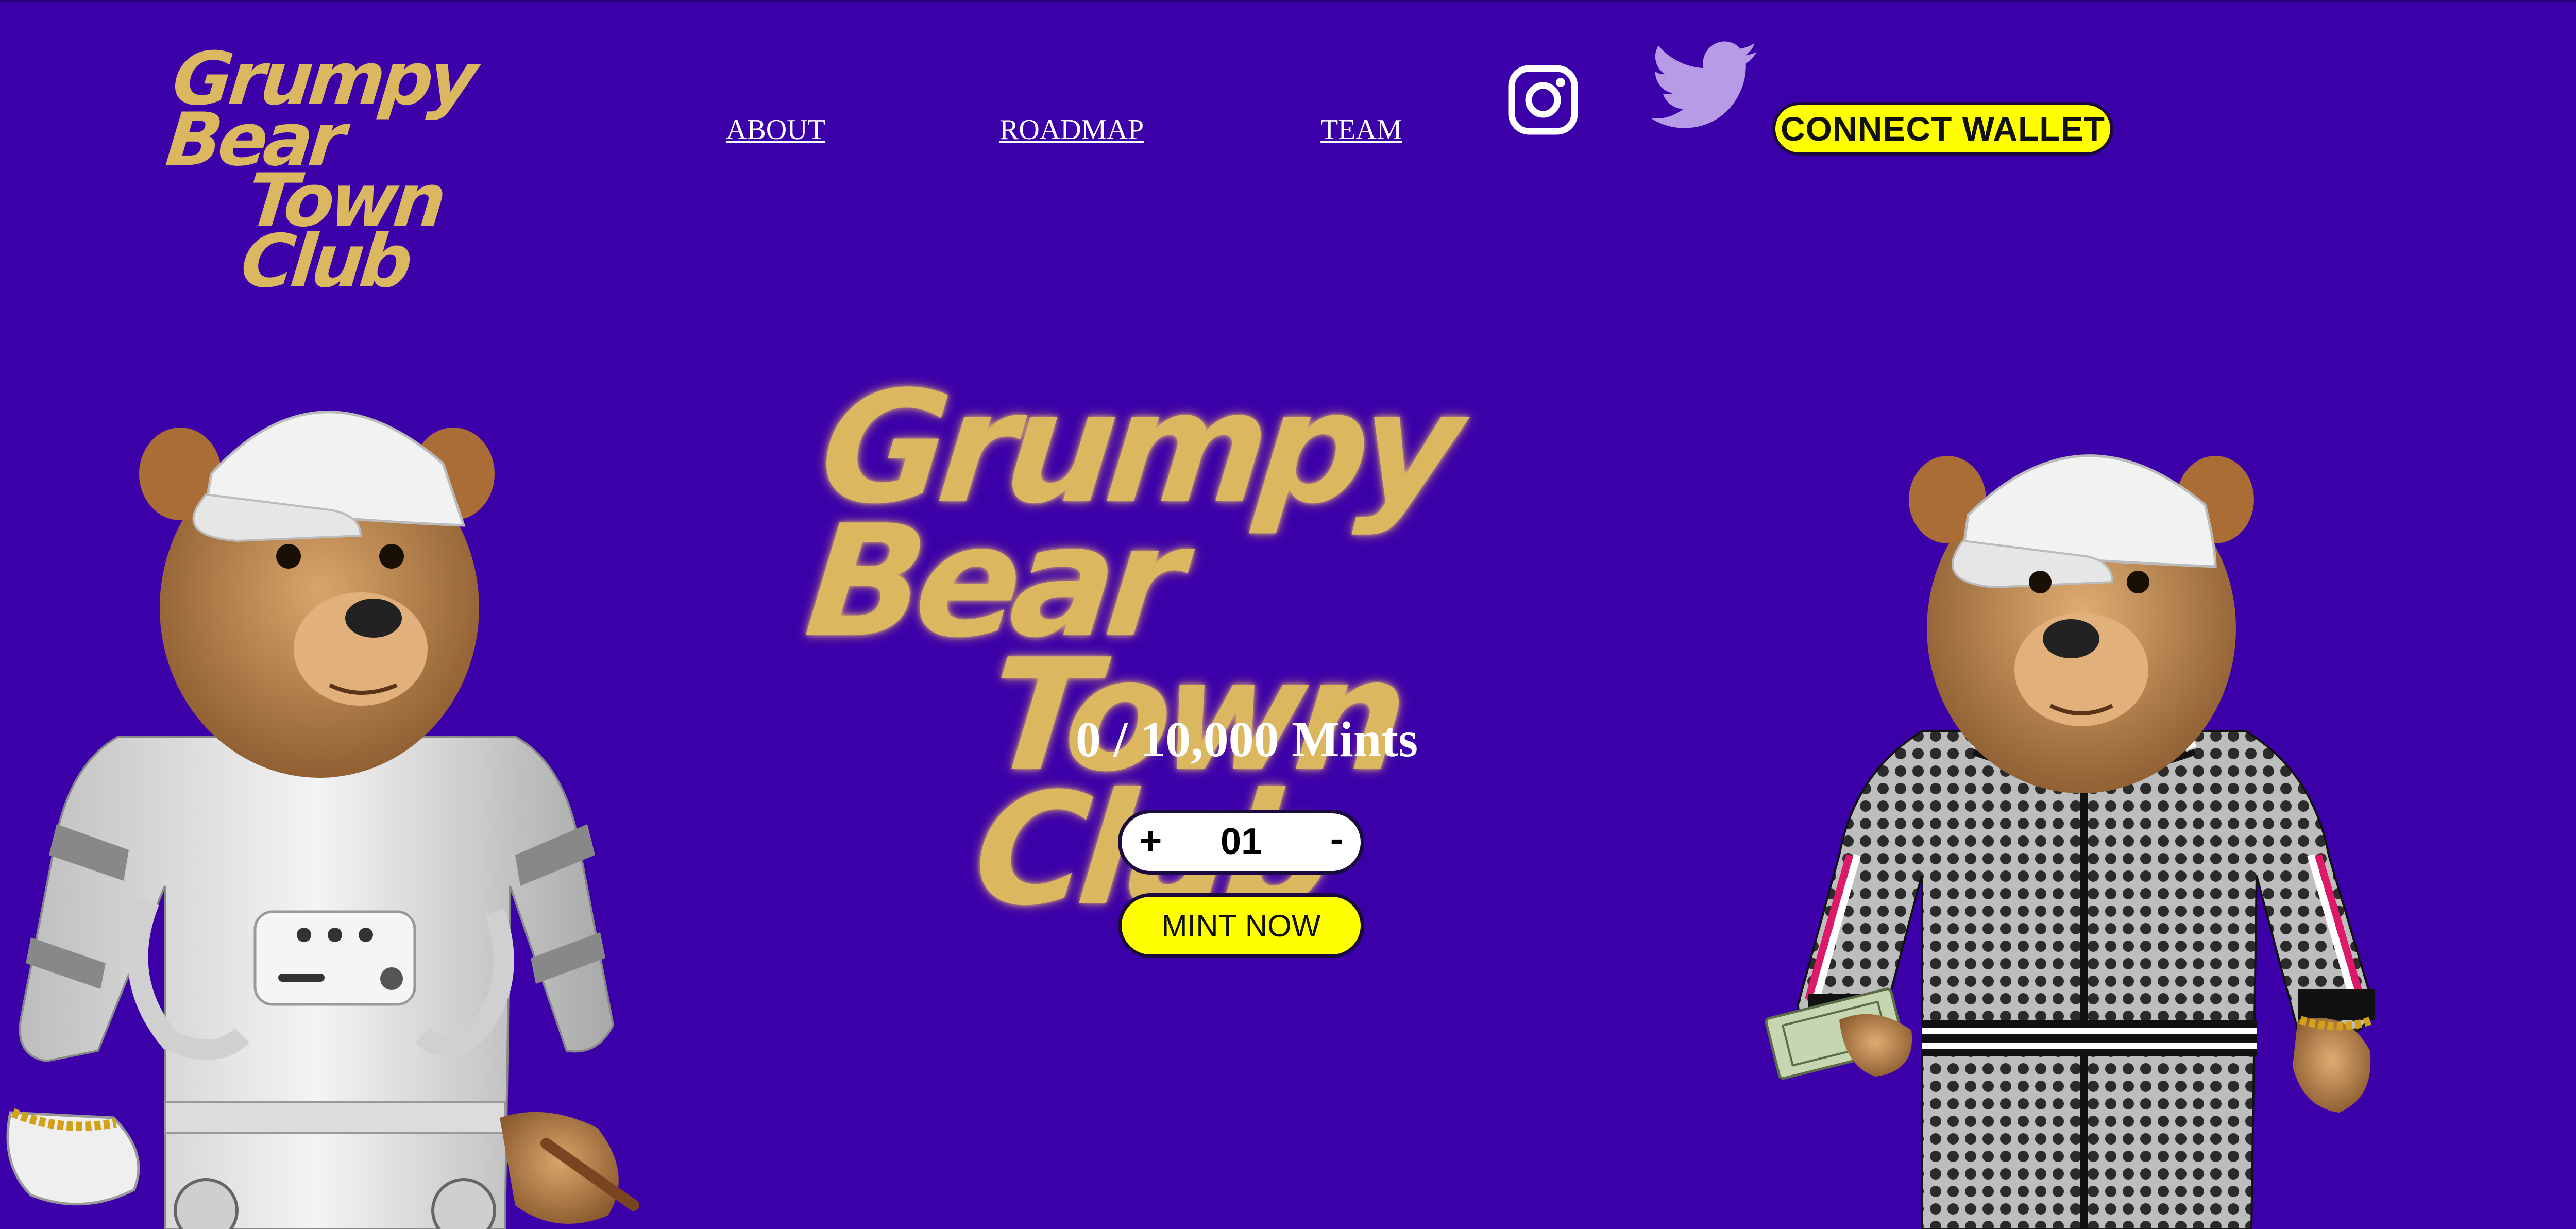  What do you see at coordinates (1241, 925) in the screenshot?
I see `mint-now-button: MINT NOW` at bounding box center [1241, 925].